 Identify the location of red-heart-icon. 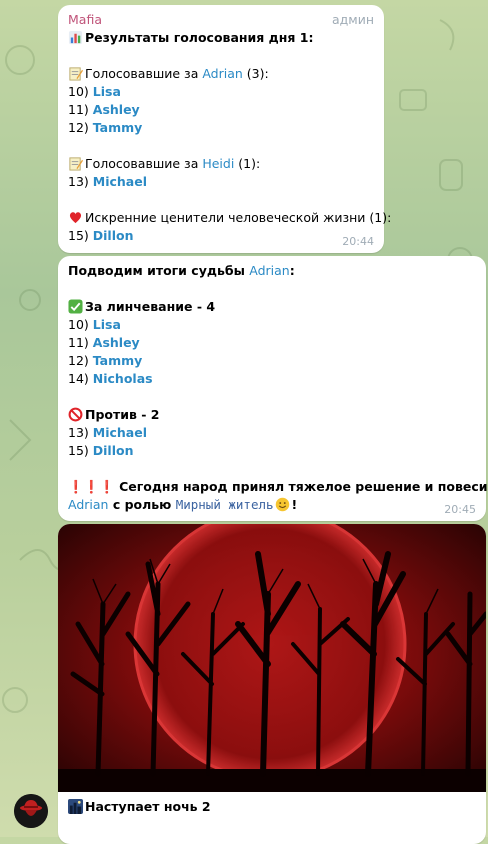
(75, 218).